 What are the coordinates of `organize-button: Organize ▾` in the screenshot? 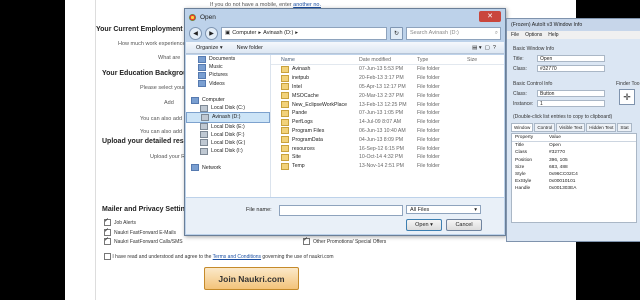 It's located at (209, 48).